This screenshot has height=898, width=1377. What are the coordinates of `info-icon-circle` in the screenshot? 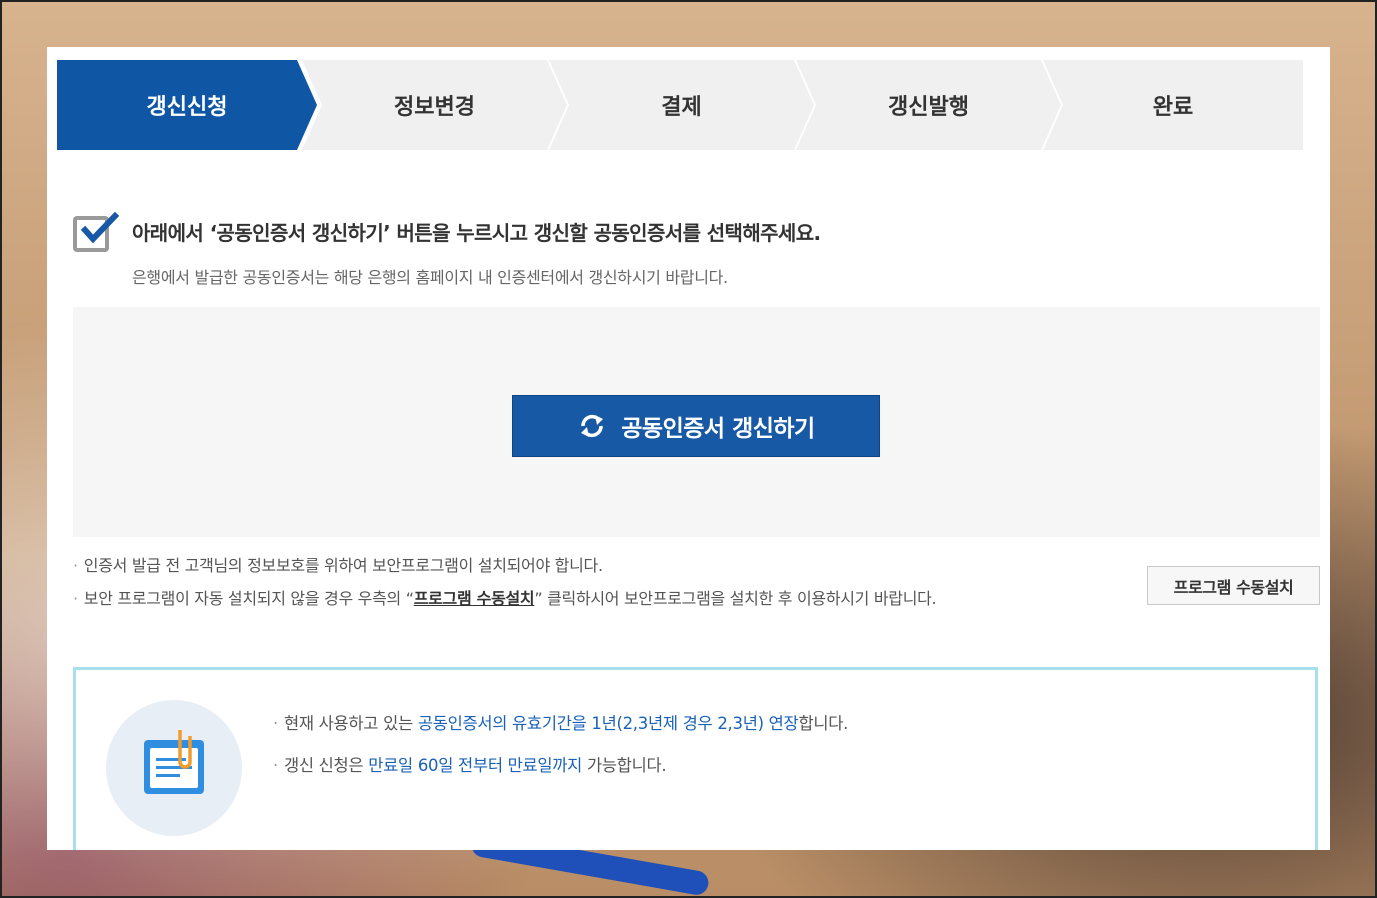 It's located at (174, 768).